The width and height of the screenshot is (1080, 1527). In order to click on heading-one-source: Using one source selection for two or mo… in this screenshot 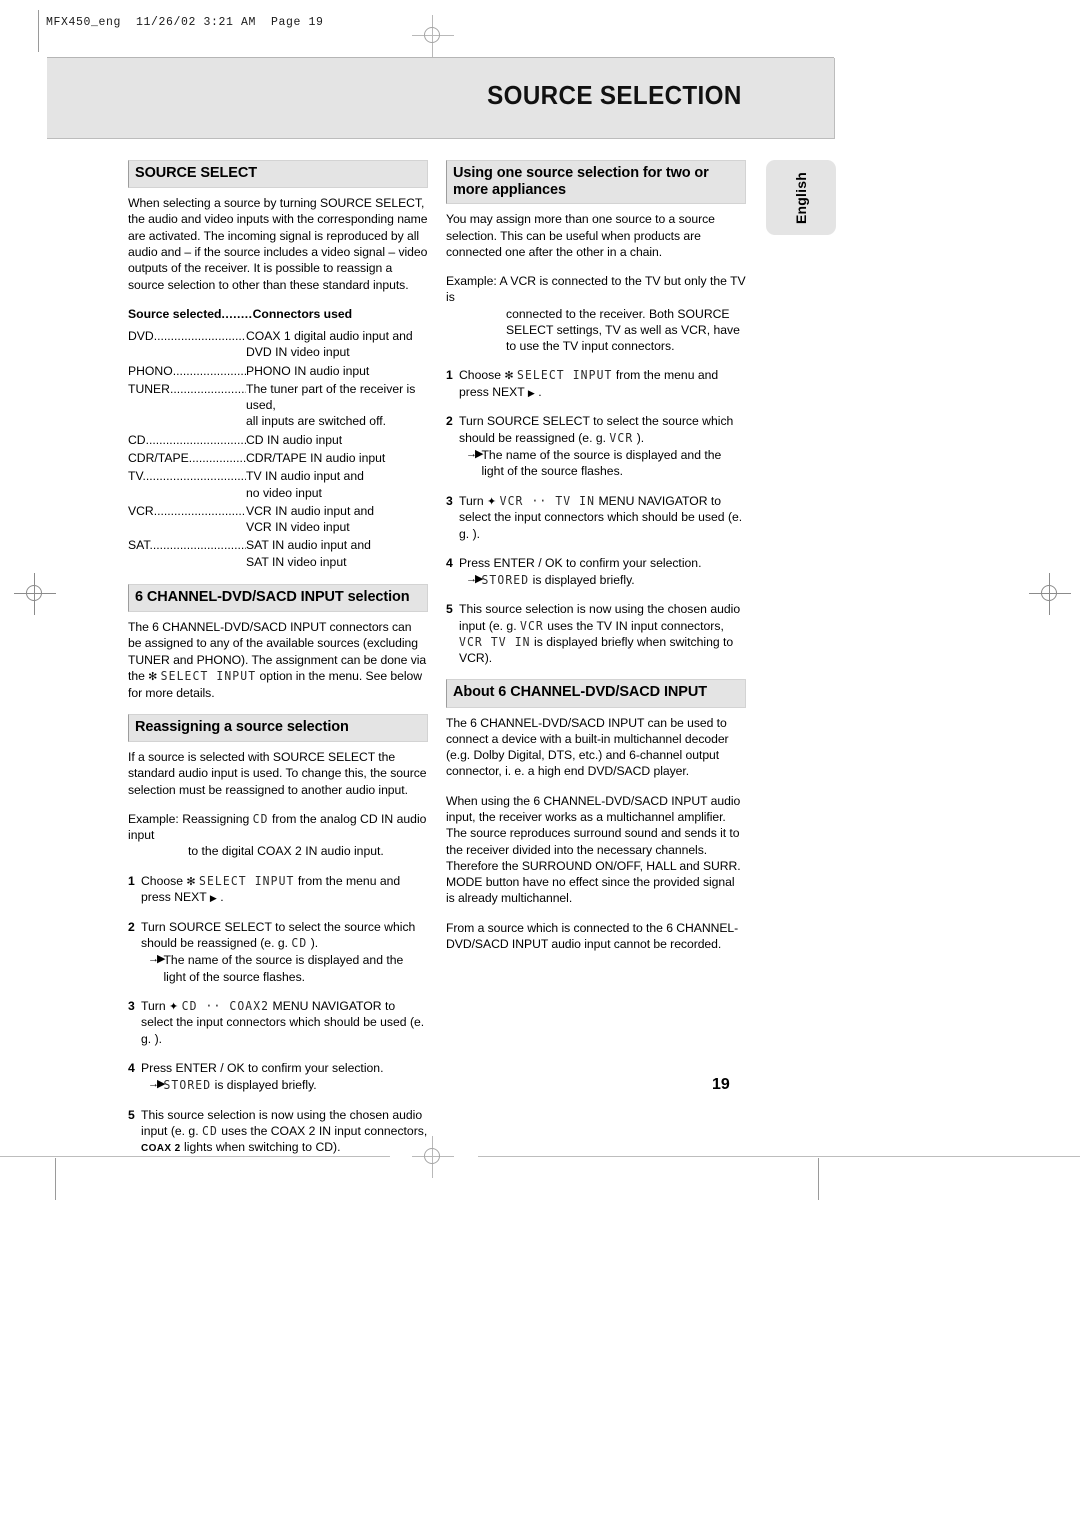, I will do `click(596, 182)`.